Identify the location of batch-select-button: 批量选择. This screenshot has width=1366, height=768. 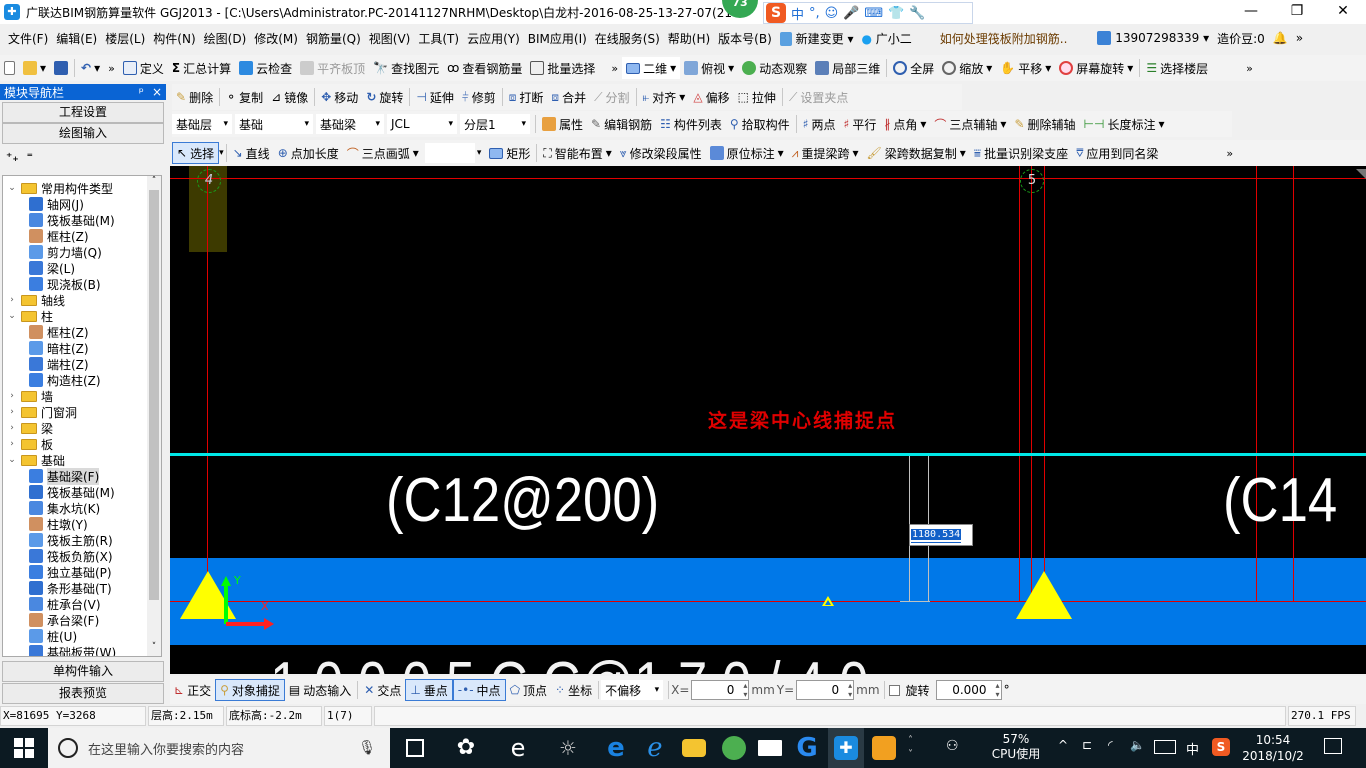
(562, 68).